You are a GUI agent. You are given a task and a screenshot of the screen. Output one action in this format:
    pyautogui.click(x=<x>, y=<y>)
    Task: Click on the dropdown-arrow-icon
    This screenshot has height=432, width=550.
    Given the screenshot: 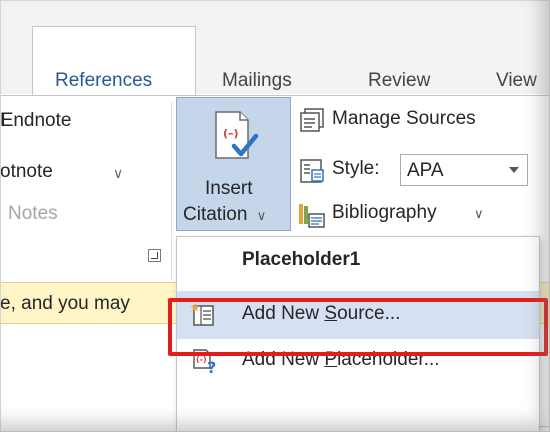 What is the action you would take?
    pyautogui.click(x=514, y=170)
    